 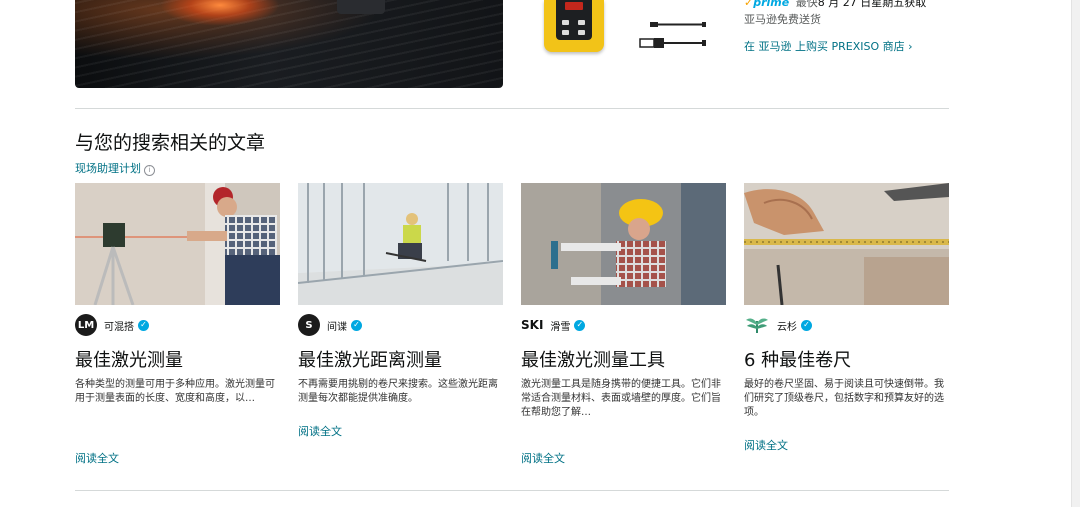 What do you see at coordinates (220, 13) in the screenshot?
I see `hero-light-effect` at bounding box center [220, 13].